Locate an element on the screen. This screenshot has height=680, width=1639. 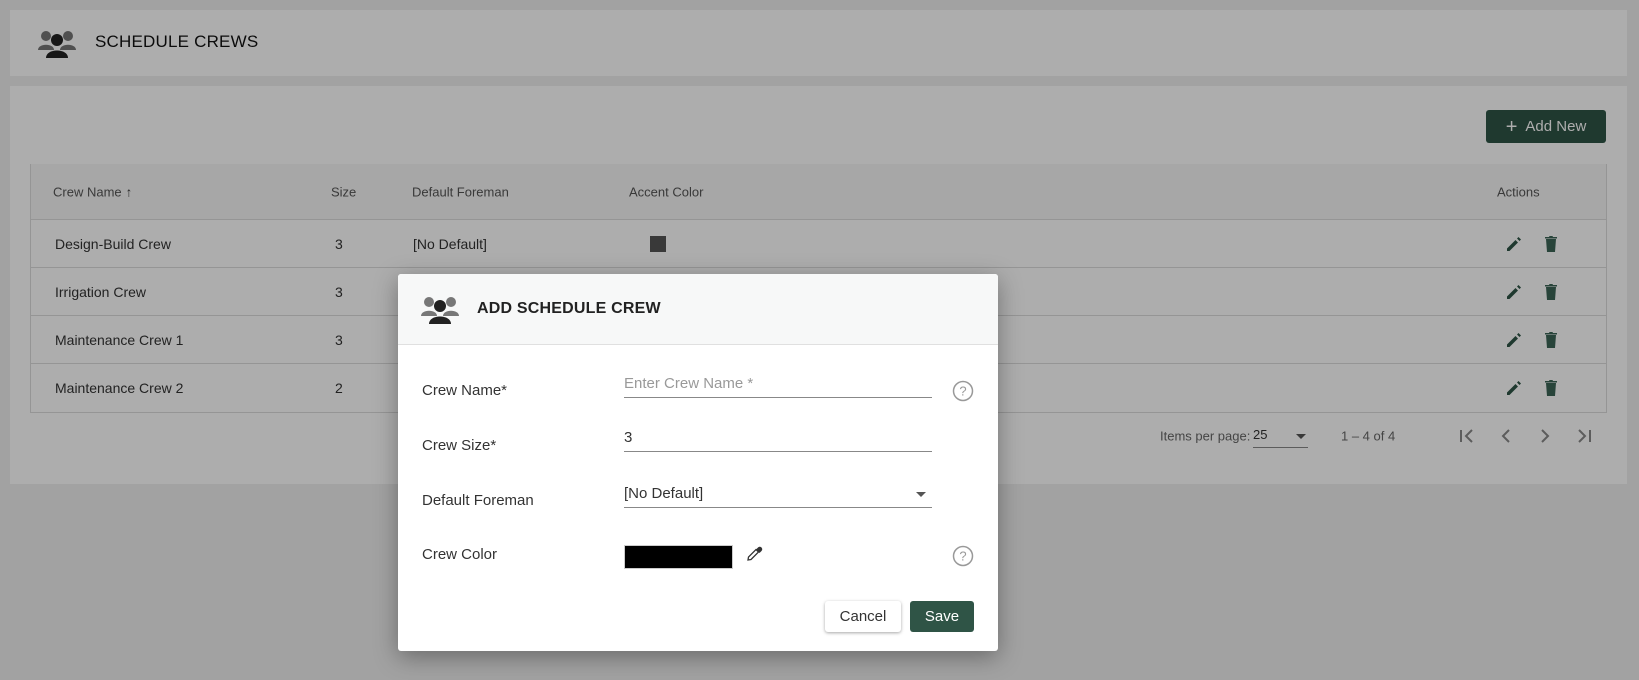
crew-size-label: Crew Size* is located at coordinates (459, 445).